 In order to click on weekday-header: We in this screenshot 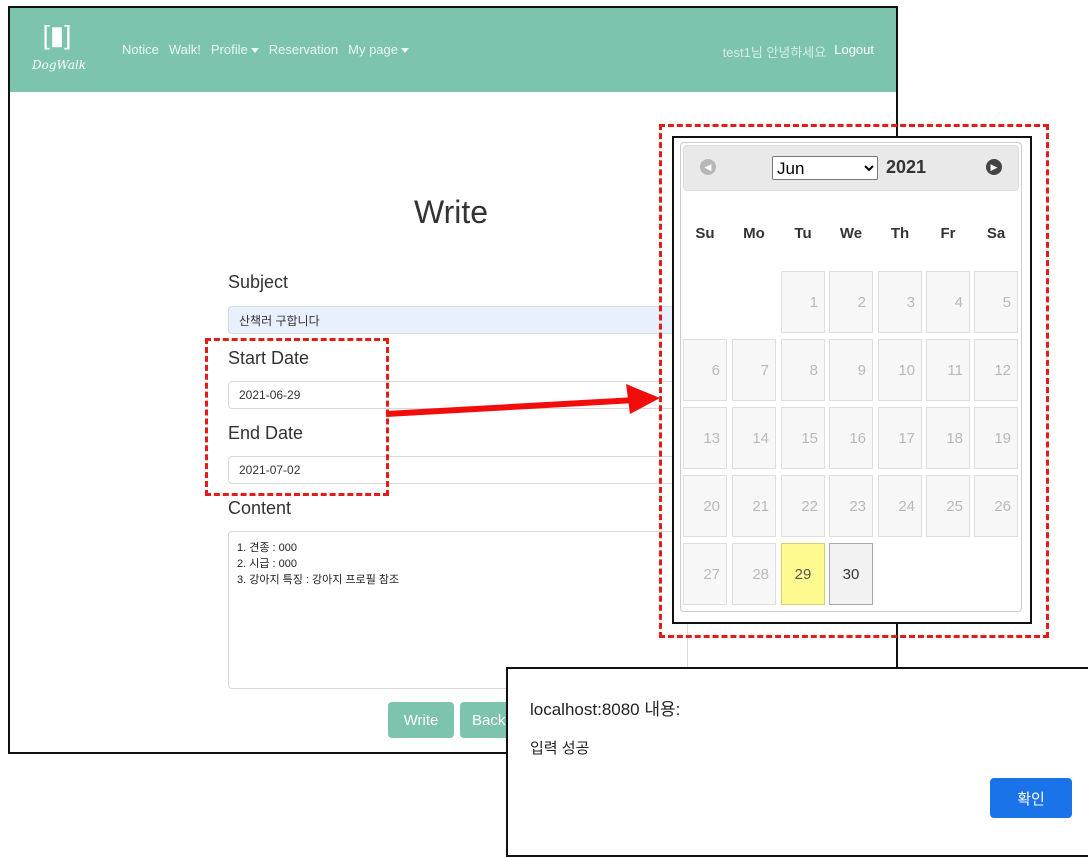, I will do `click(851, 233)`.